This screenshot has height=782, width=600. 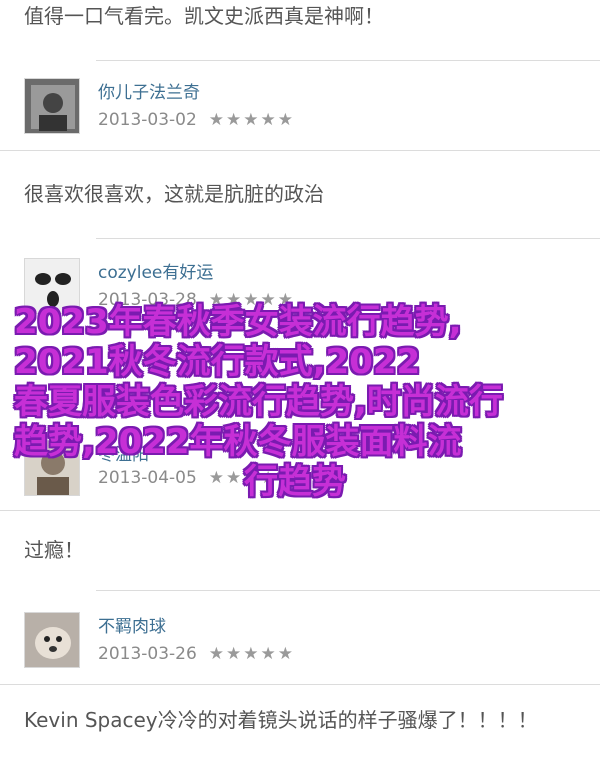 What do you see at coordinates (238, 322) in the screenshot?
I see `overlay-line: 2023年春秋季女装流行趋势,` at bounding box center [238, 322].